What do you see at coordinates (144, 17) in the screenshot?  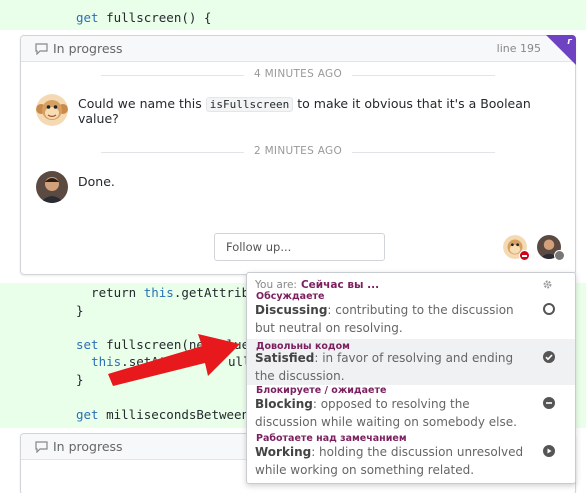 I see `code-line: get fullscreen() {` at bounding box center [144, 17].